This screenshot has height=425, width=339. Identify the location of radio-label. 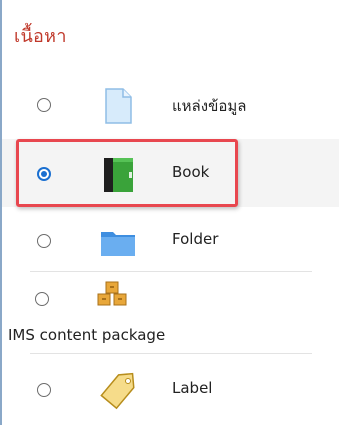
(44, 390).